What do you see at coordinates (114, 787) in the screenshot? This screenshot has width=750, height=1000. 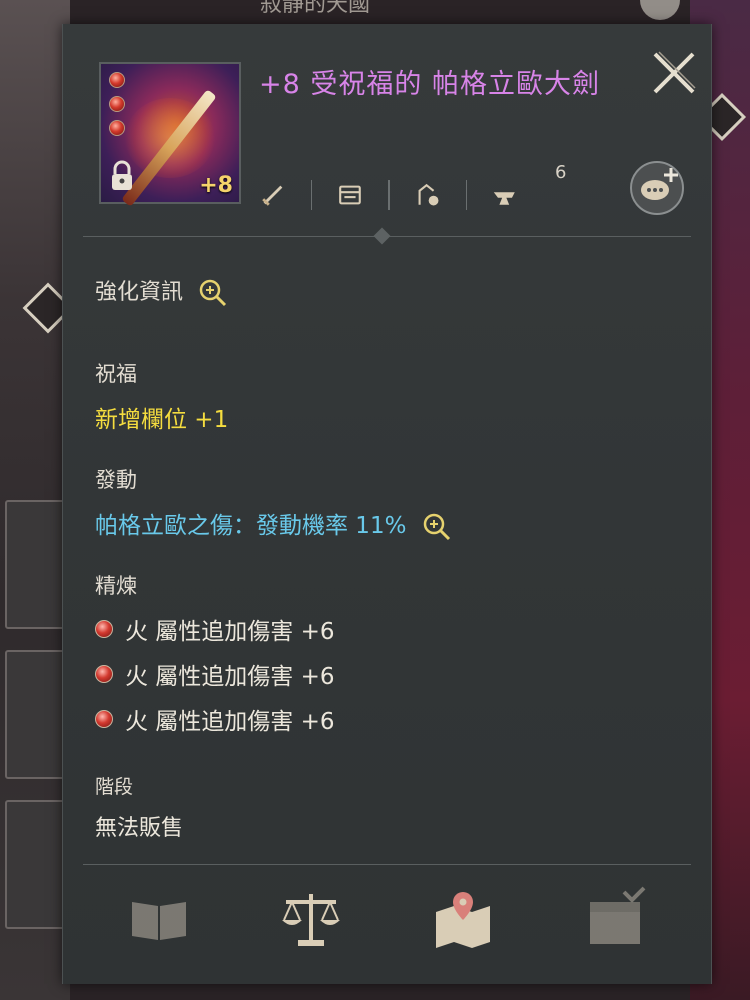 I see `tier-label: 階段` at bounding box center [114, 787].